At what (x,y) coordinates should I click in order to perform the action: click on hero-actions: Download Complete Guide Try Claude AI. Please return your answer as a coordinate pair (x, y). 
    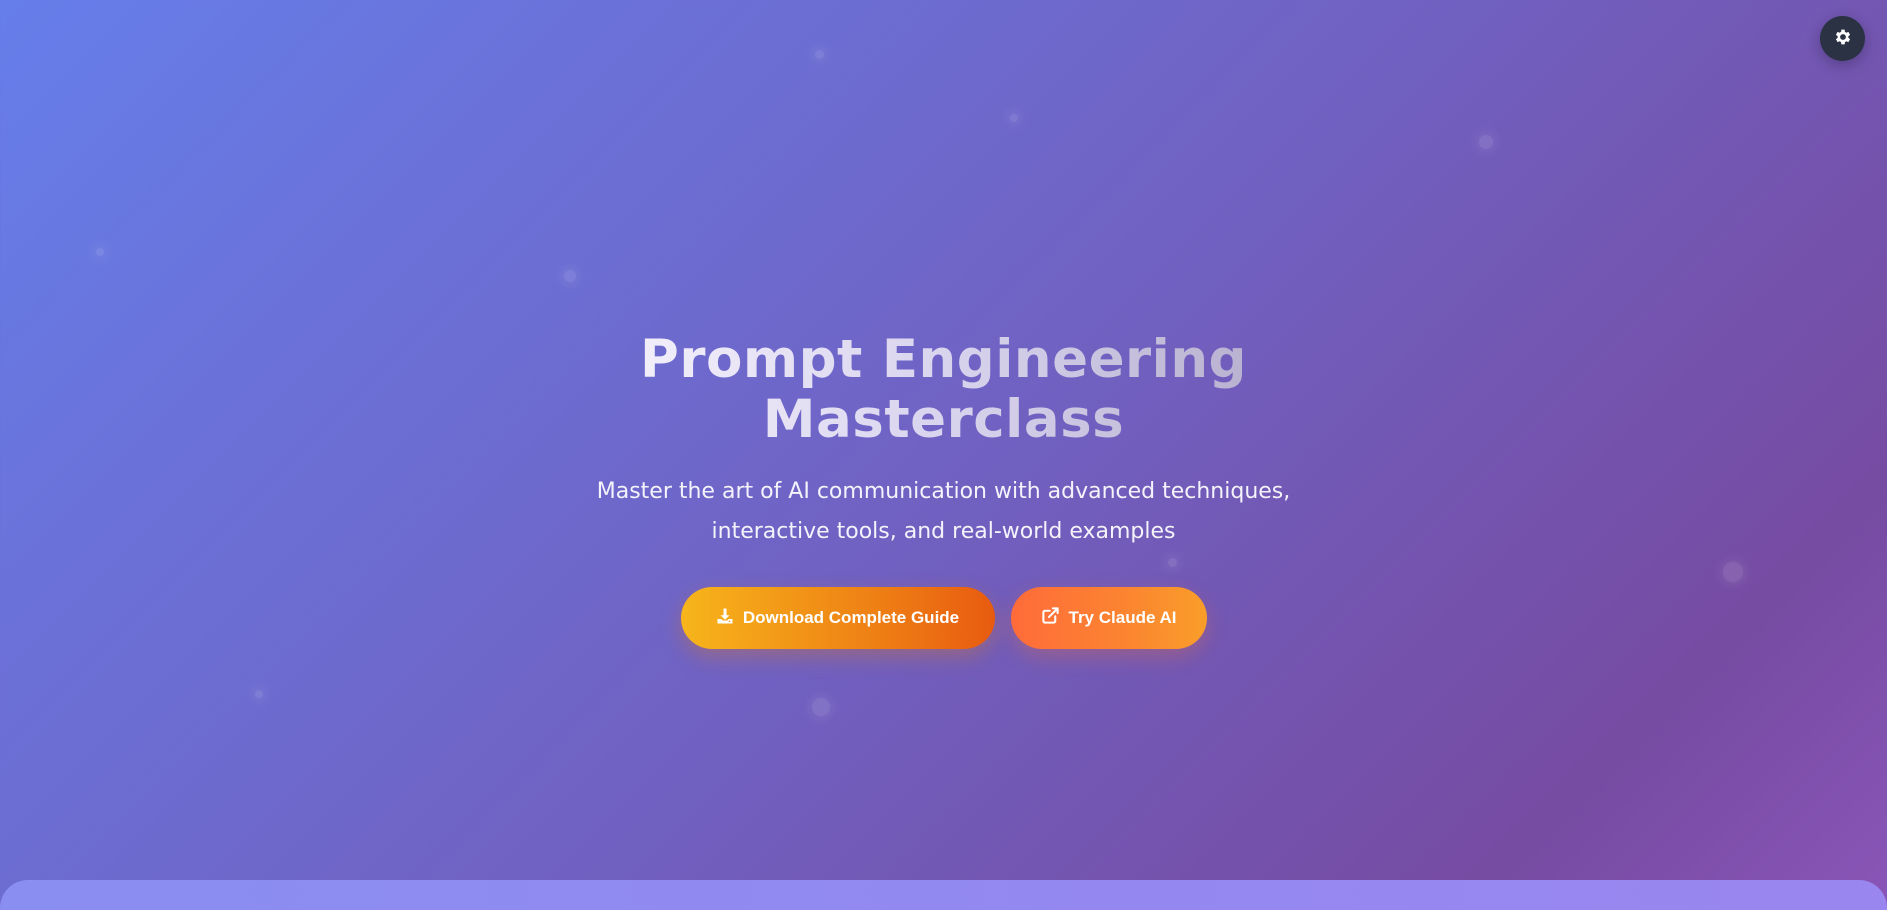
    Looking at the image, I should click on (943, 618).